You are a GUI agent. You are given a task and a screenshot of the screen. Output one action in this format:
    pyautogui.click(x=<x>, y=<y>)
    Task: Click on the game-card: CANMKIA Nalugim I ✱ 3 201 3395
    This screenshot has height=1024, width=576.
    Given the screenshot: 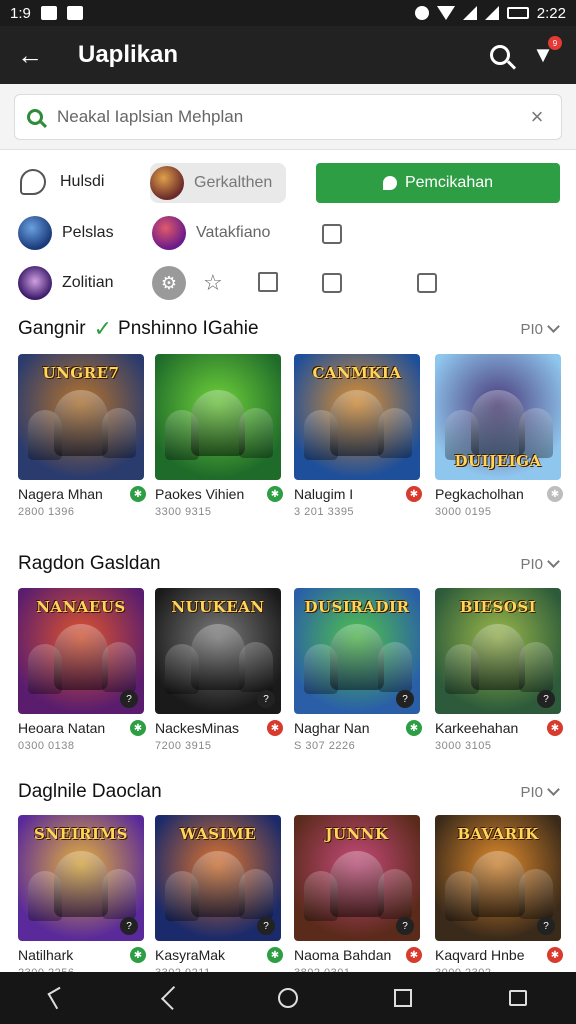 What is the action you would take?
    pyautogui.click(x=358, y=436)
    